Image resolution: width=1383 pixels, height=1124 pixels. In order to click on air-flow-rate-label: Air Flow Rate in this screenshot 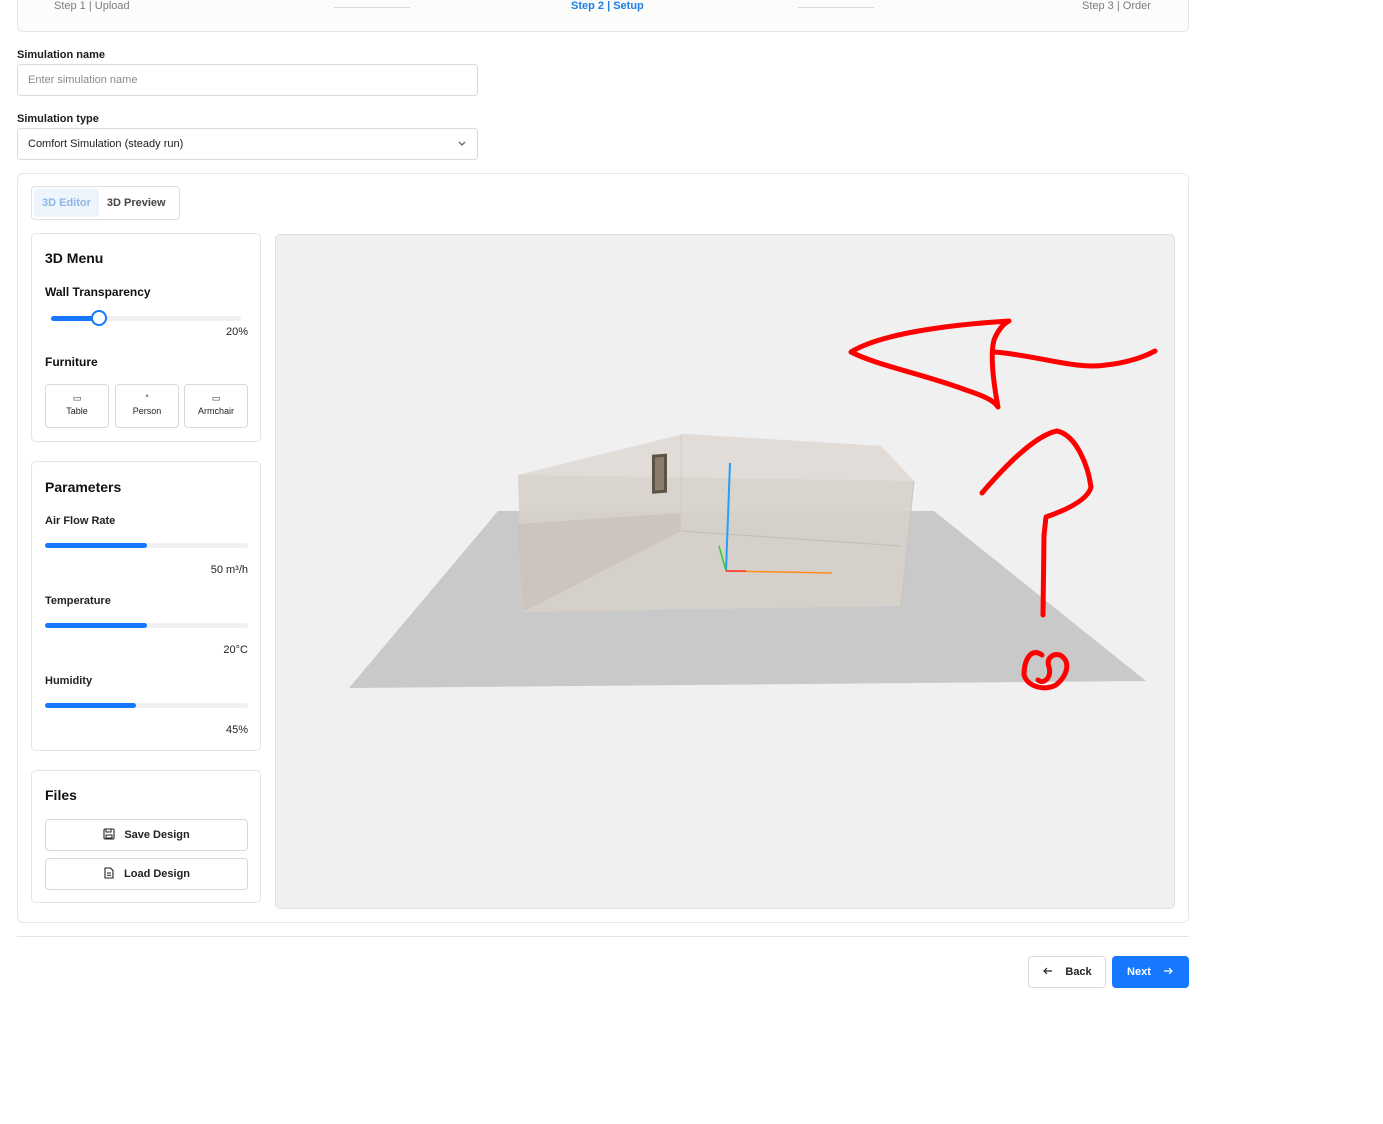, I will do `click(80, 521)`.